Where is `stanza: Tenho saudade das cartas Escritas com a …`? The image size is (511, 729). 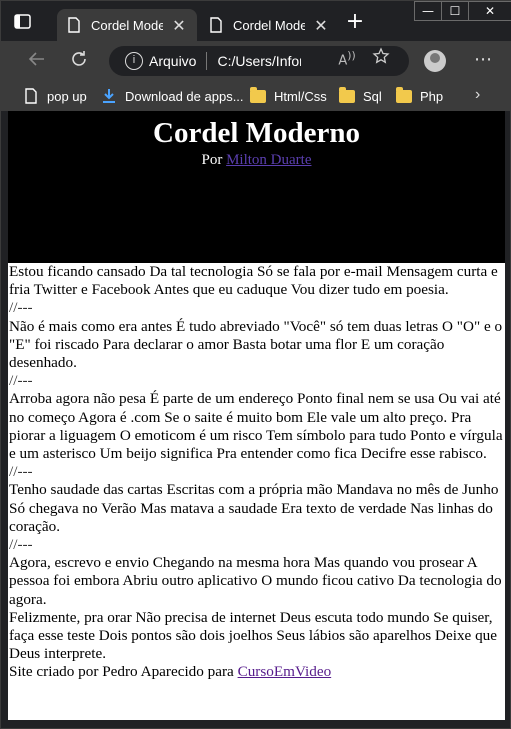 stanza: Tenho saudade das cartas Escritas com a … is located at coordinates (254, 508).